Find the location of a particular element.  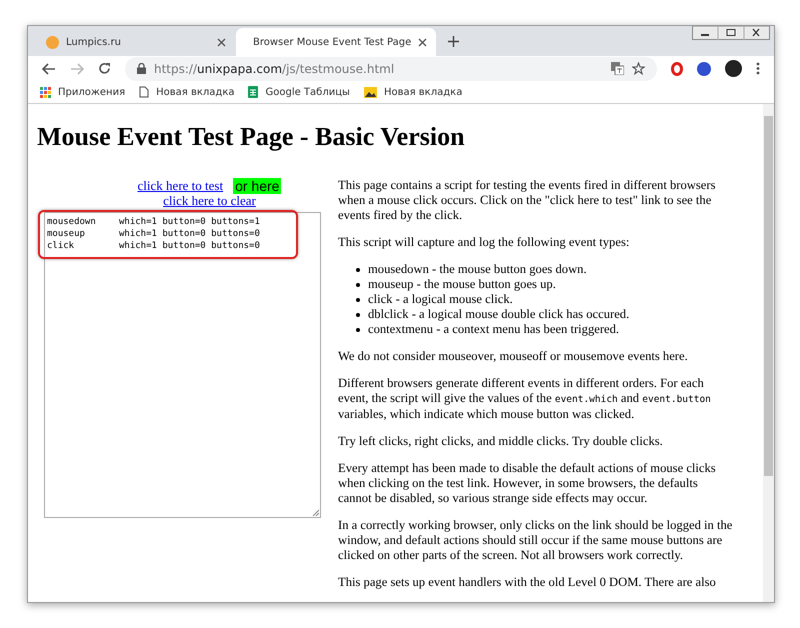

list-item: dblclick - a logical mouse double click has occured. is located at coordinates (499, 314).